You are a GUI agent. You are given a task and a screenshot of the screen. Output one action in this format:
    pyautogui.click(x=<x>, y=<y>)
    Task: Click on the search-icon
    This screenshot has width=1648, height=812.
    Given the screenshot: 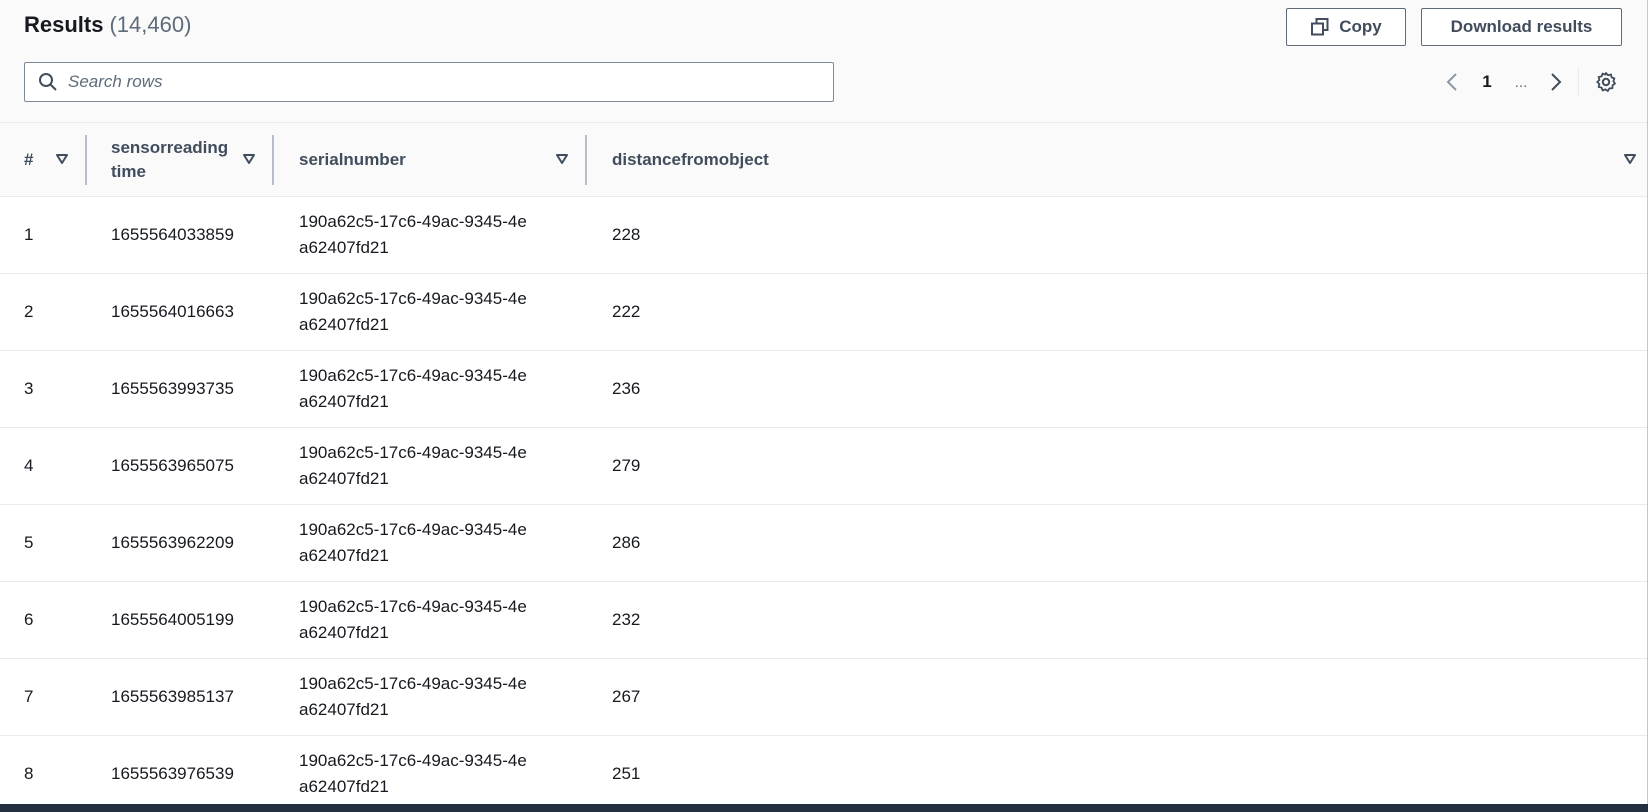 What is the action you would take?
    pyautogui.click(x=48, y=82)
    